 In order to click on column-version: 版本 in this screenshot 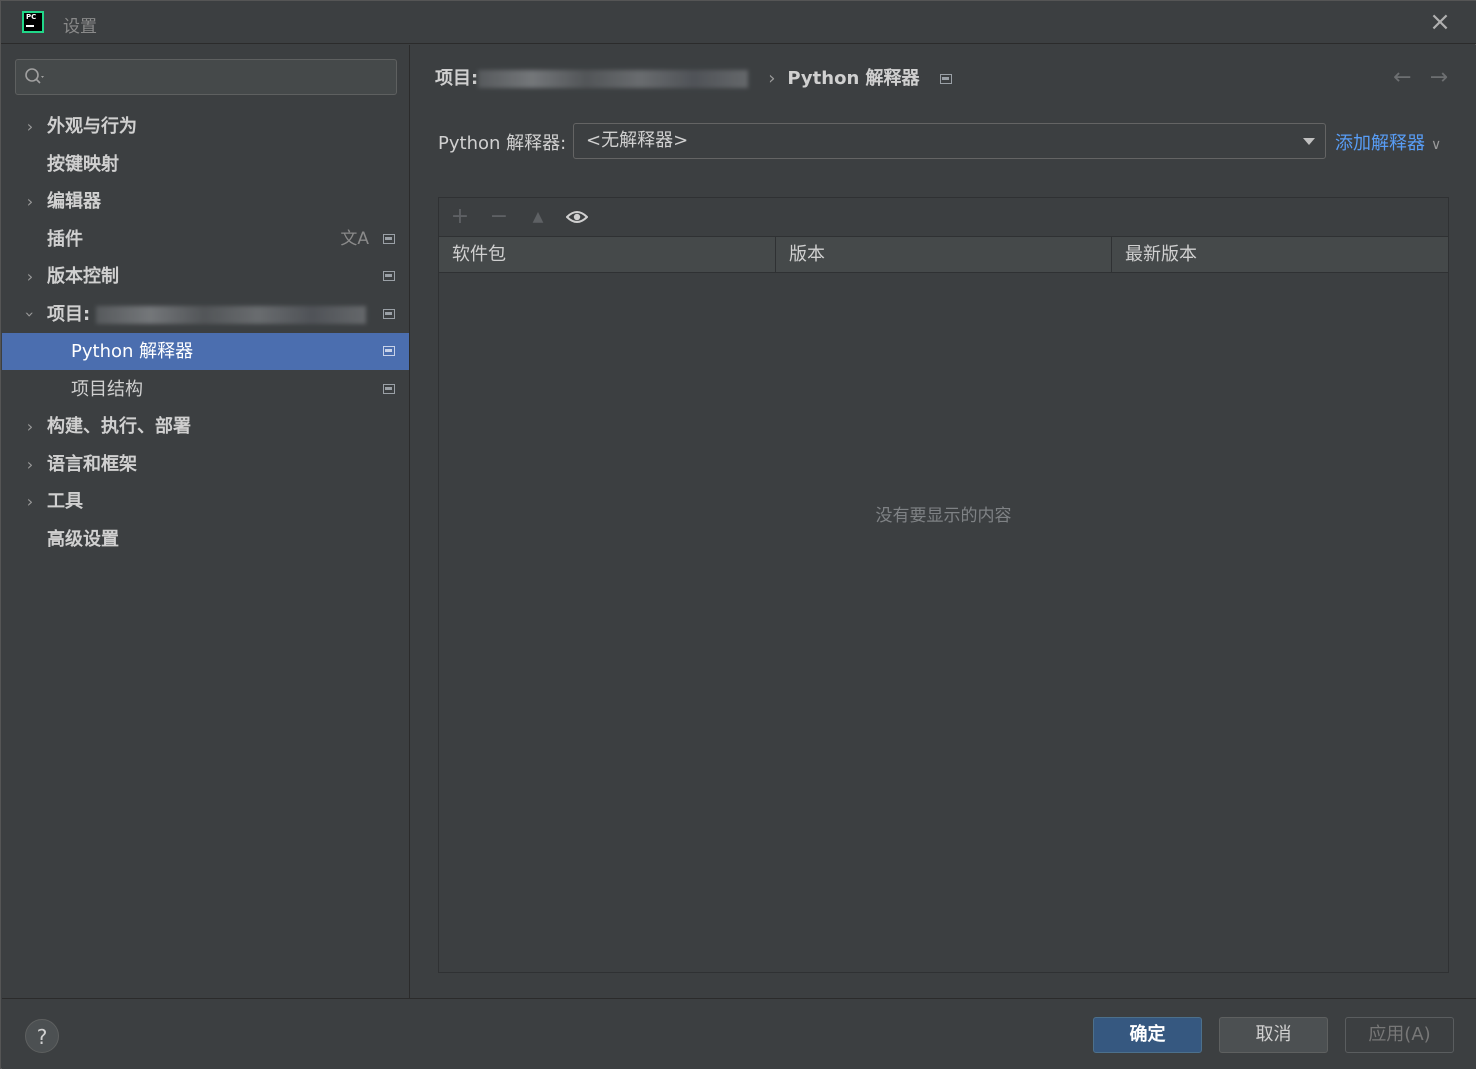, I will do `click(944, 254)`.